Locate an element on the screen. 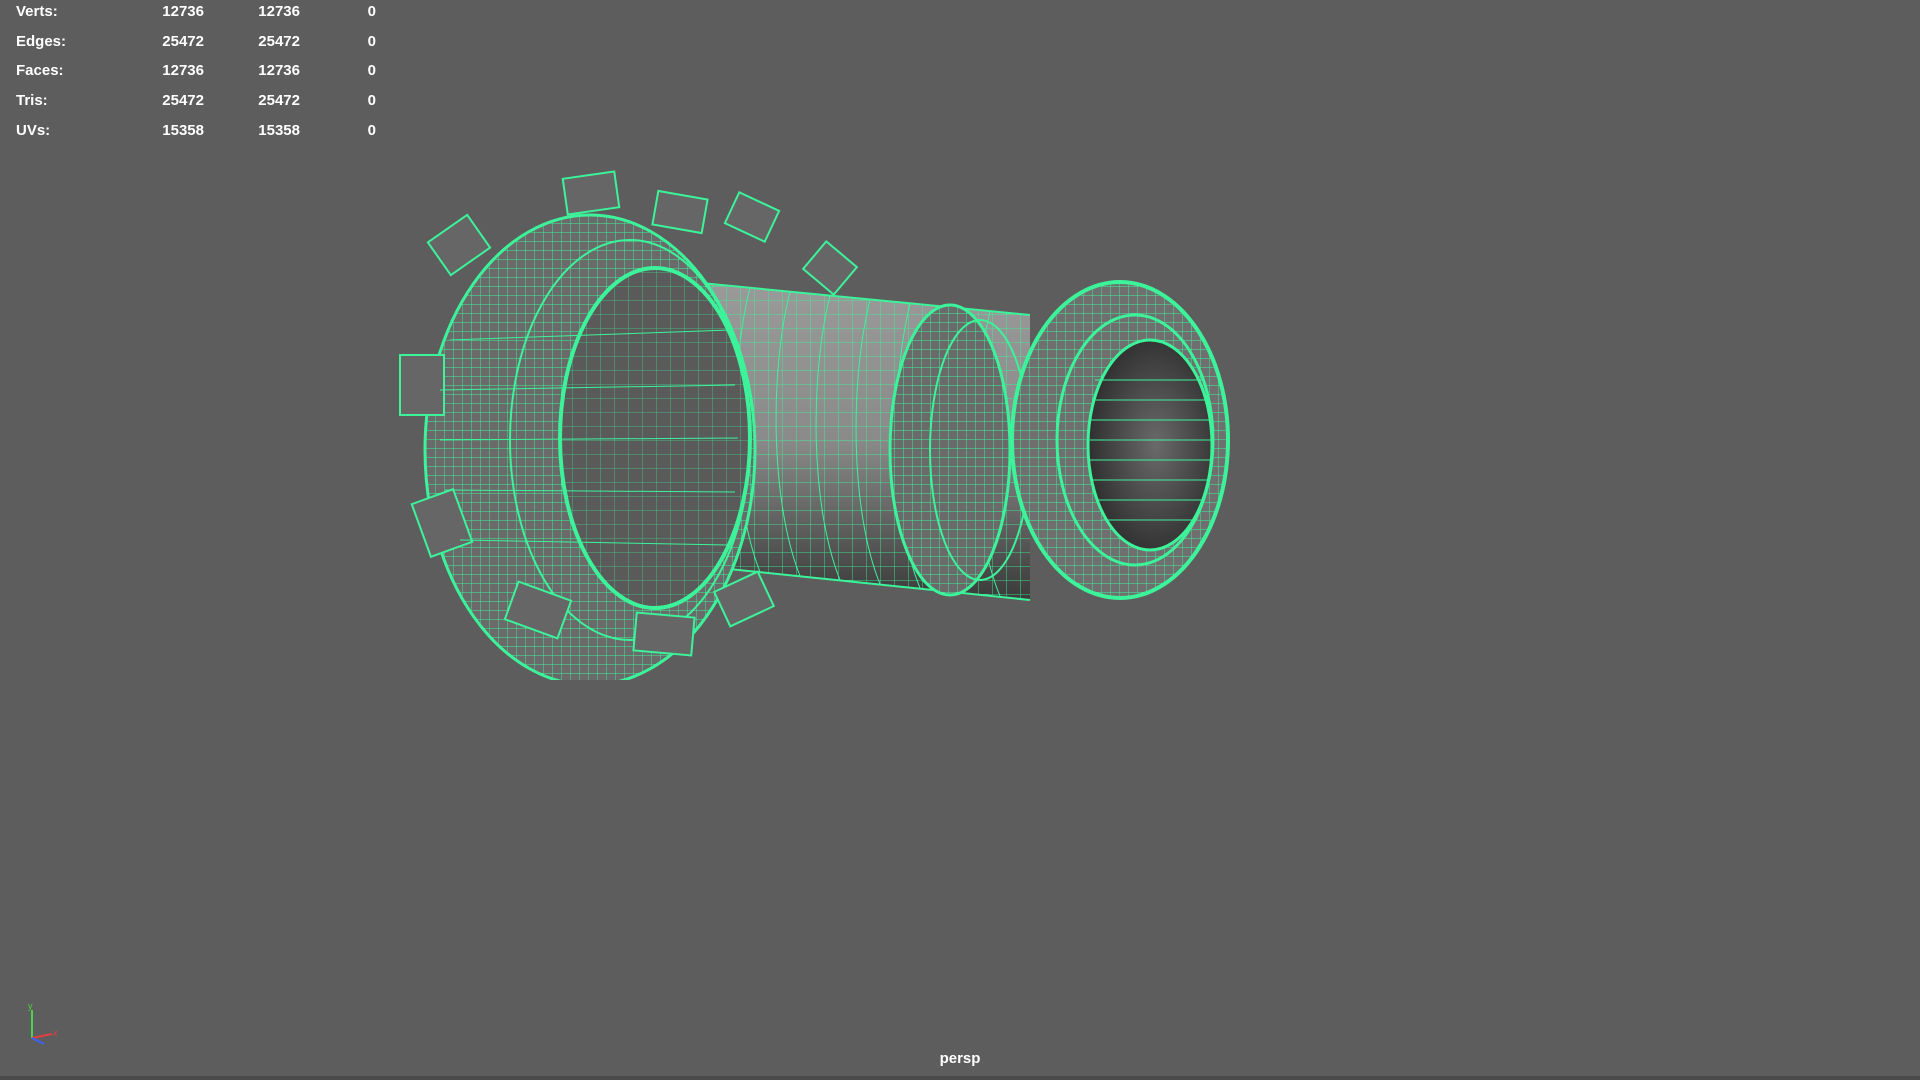 The image size is (1920, 1080). muzzle is located at coordinates (1059, 440).